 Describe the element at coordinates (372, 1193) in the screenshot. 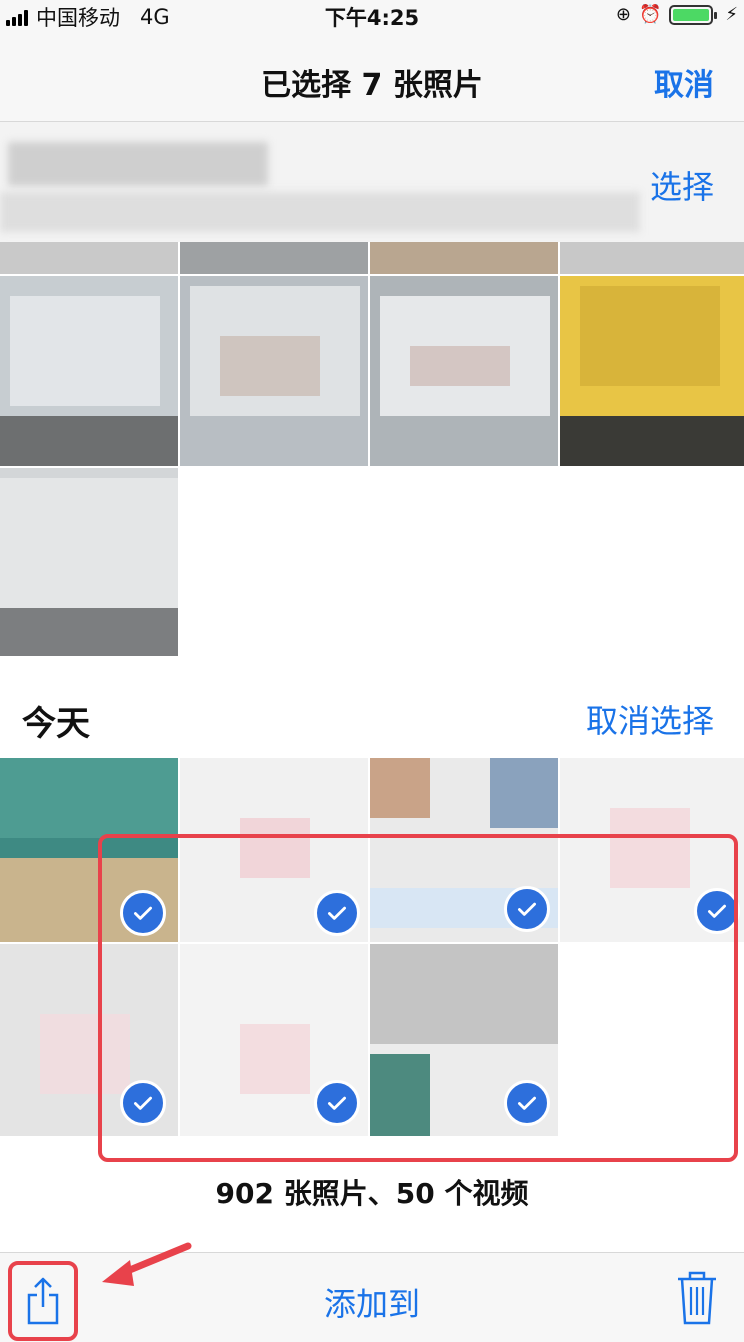

I see `library-summary: 902 张照片、50 个视频` at that location.